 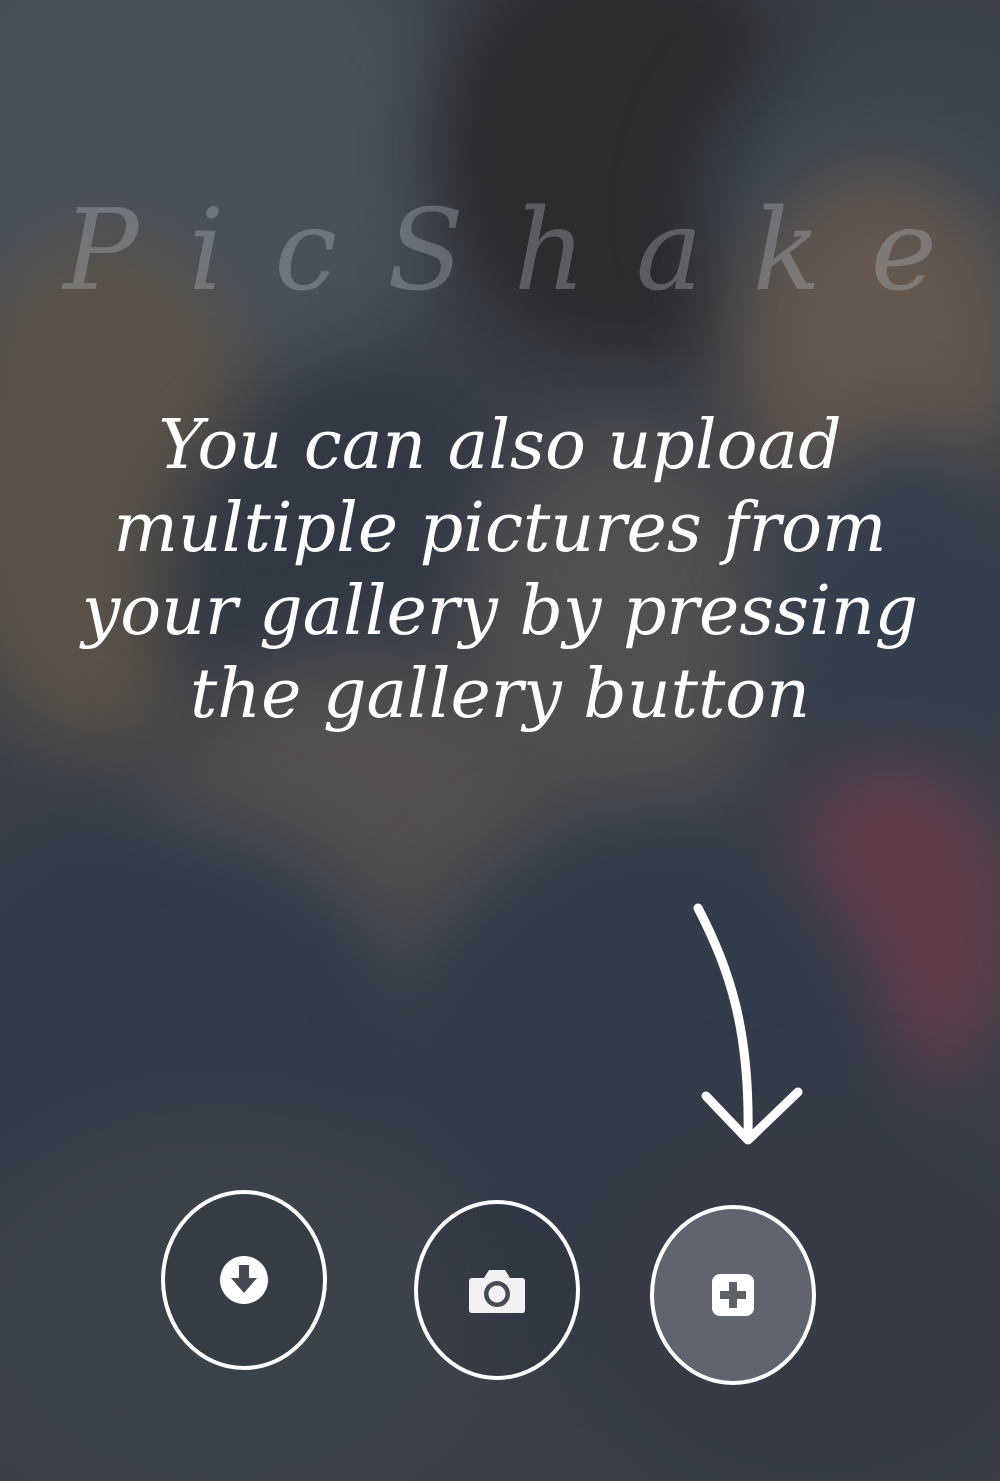 I want to click on pointer-arrow-icon, so click(x=748, y=1024).